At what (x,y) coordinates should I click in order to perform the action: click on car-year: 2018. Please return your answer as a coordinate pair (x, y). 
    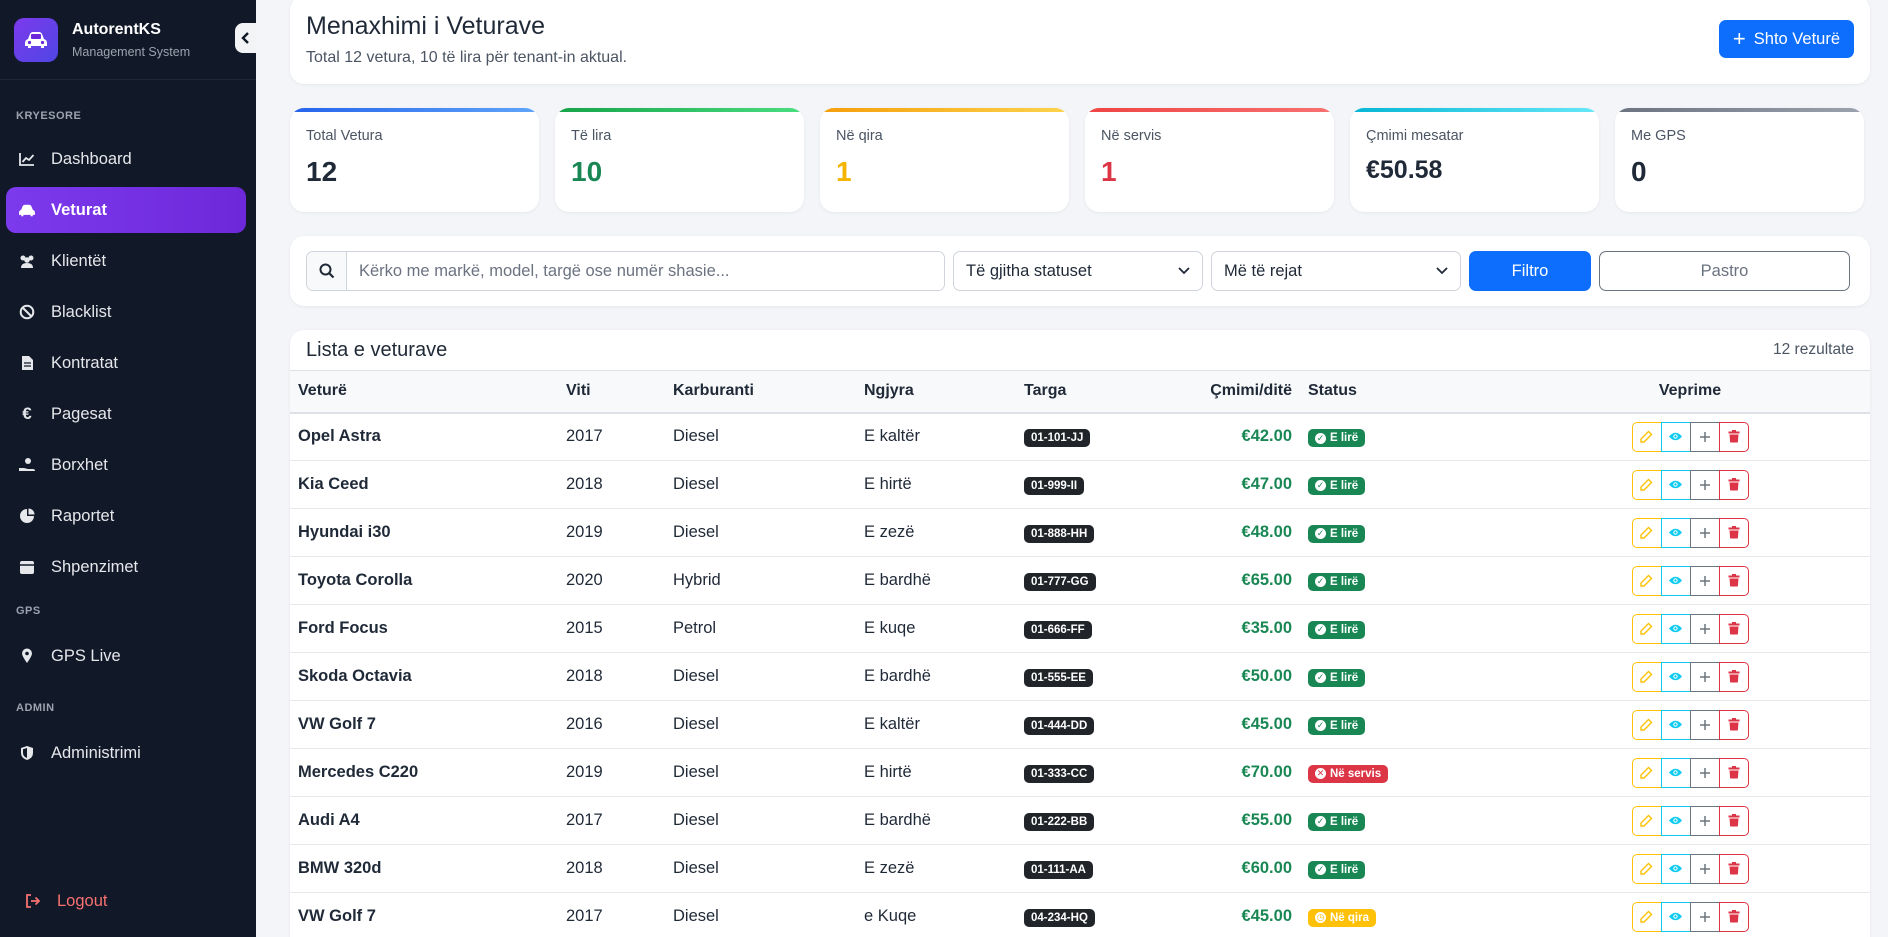
    Looking at the image, I should click on (584, 676).